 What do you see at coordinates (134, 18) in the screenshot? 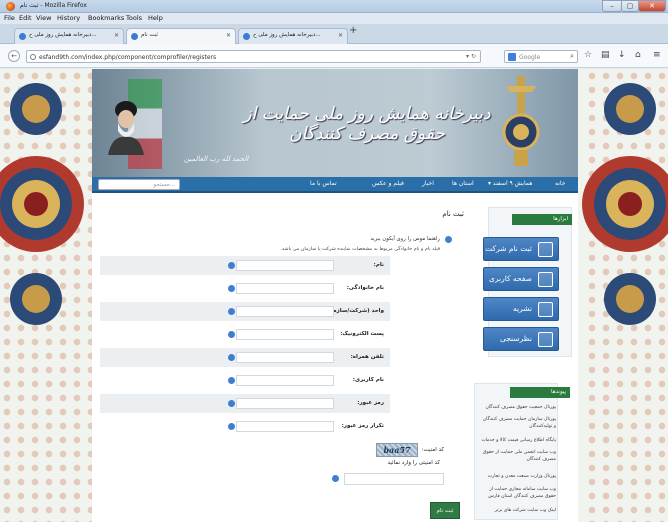
I see `menu-tools: Tools` at bounding box center [134, 18].